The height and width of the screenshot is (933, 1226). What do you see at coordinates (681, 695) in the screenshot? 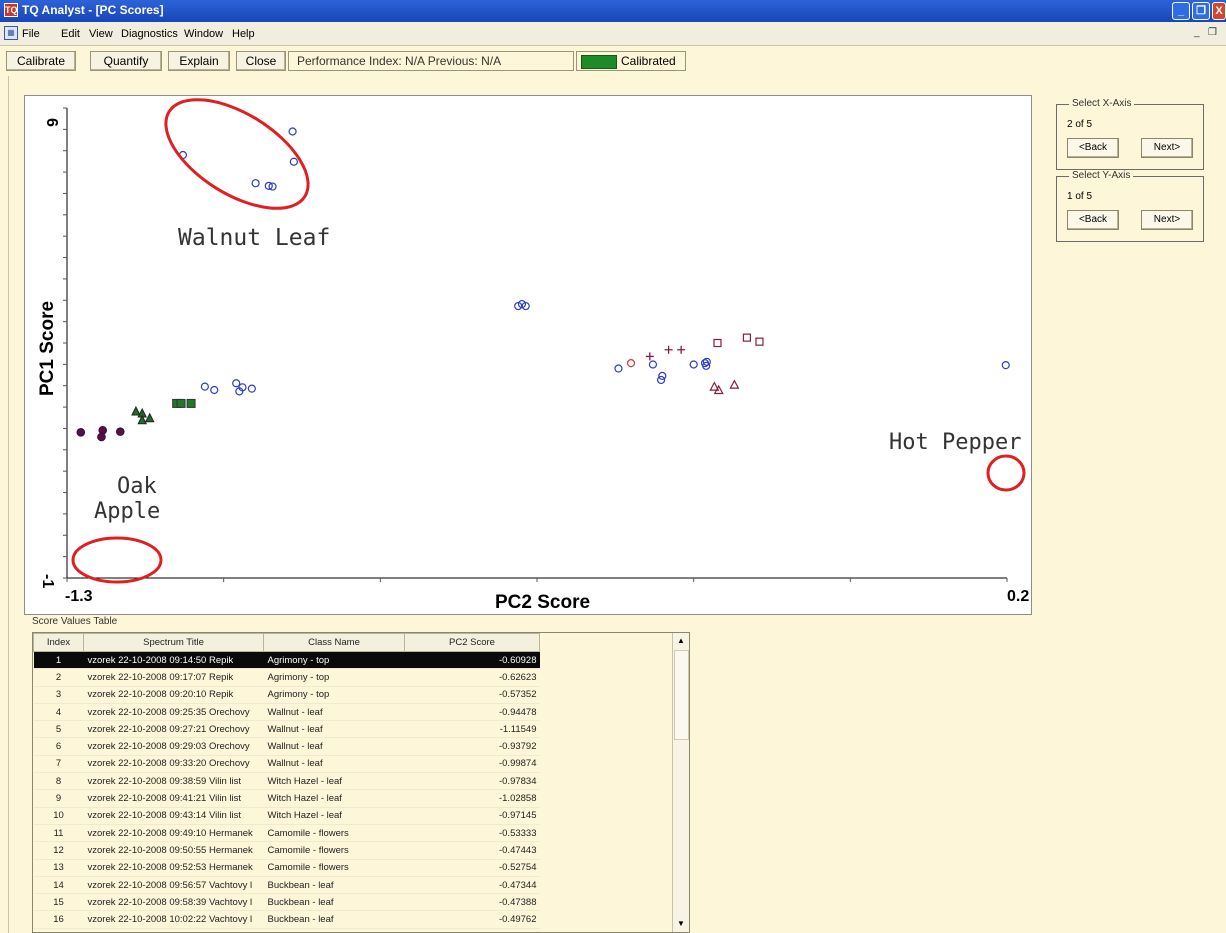
I see `scroll-thumb` at bounding box center [681, 695].